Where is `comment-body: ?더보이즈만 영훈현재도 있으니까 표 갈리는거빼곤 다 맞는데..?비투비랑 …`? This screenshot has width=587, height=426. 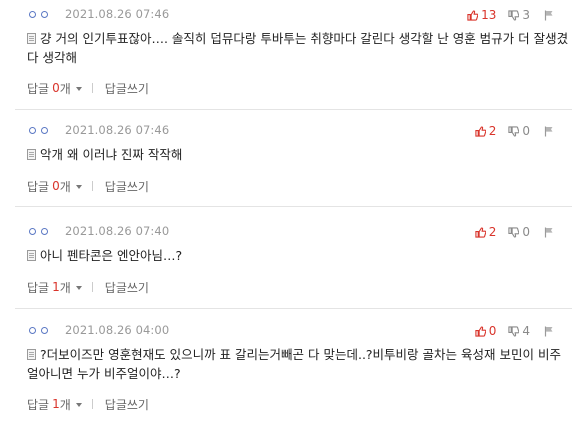
comment-body: ?더보이즈만 영훈현재도 있으니까 표 갈리는거빼곤 다 맞는데..?비투비랑 … is located at coordinates (293, 364).